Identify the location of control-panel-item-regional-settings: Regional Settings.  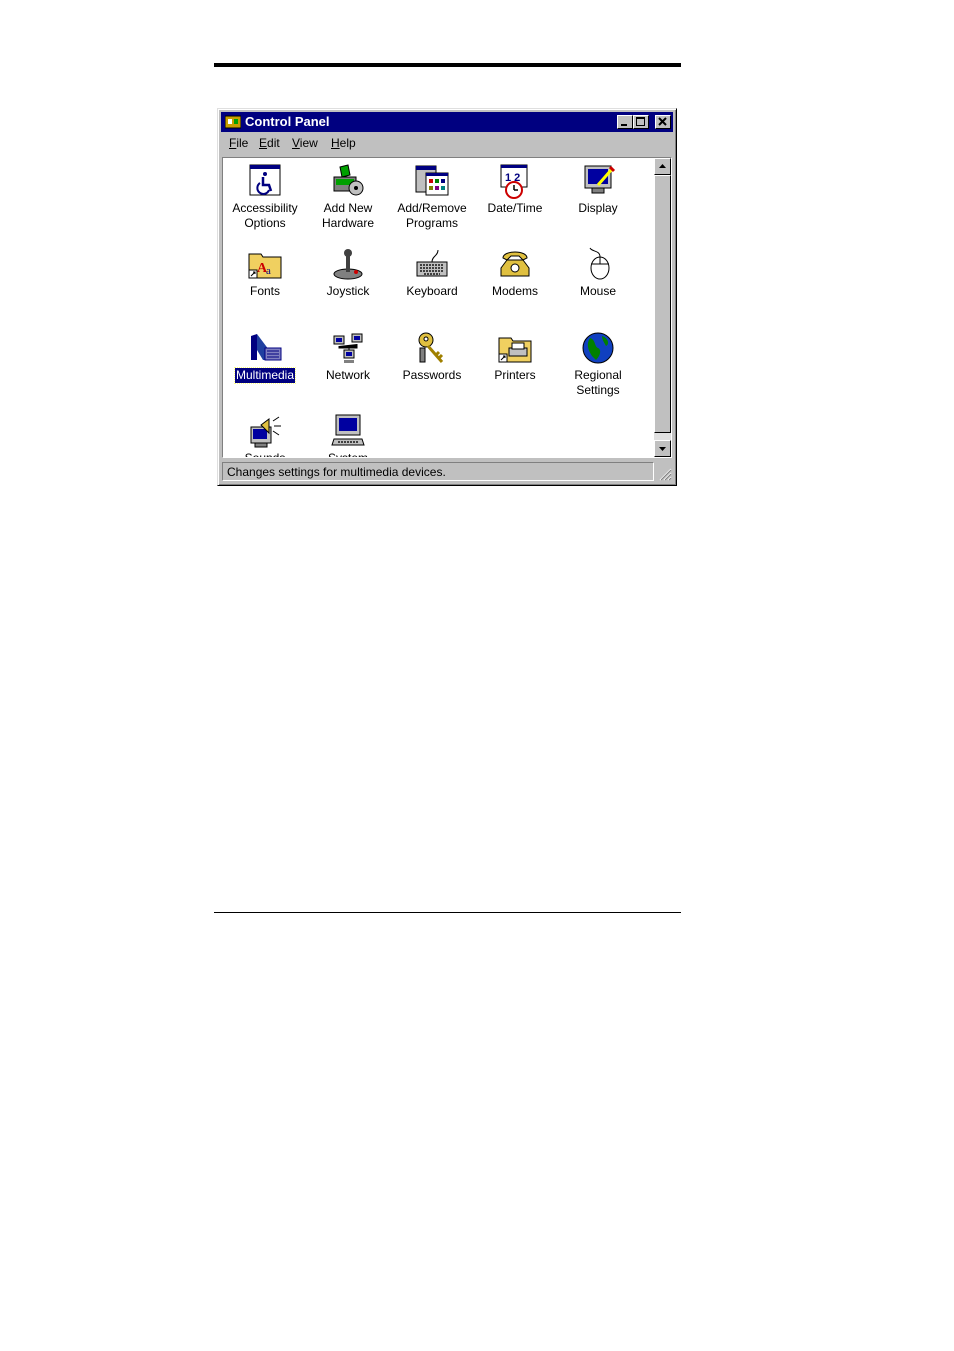
(598, 363).